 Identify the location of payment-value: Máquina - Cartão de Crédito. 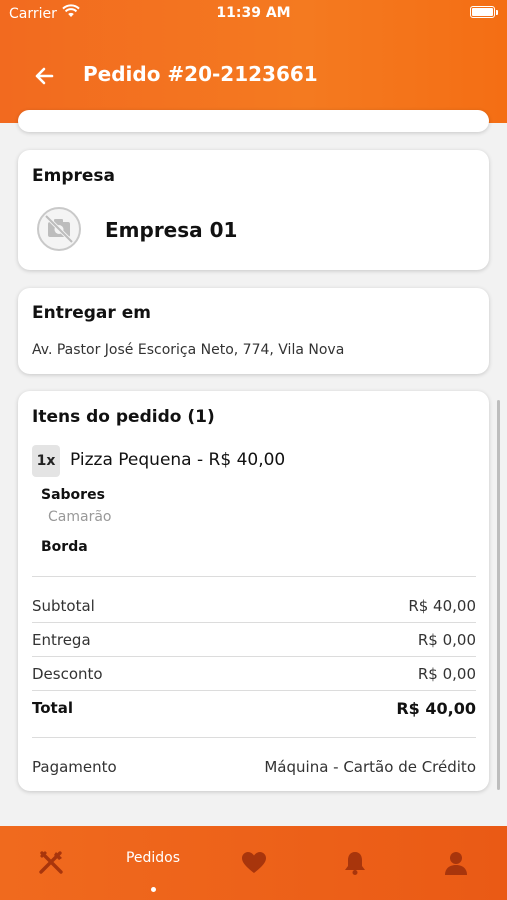
(370, 767).